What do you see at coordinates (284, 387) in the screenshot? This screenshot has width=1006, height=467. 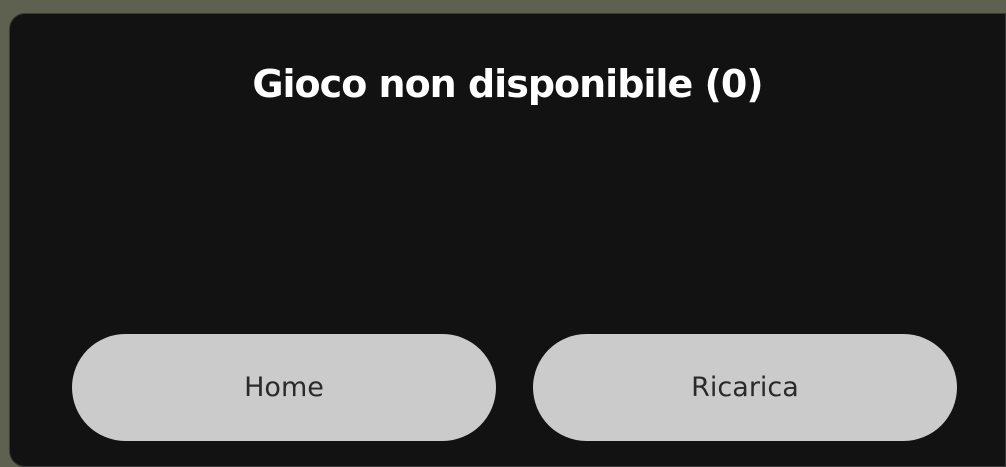 I see `home-button: Home` at bounding box center [284, 387].